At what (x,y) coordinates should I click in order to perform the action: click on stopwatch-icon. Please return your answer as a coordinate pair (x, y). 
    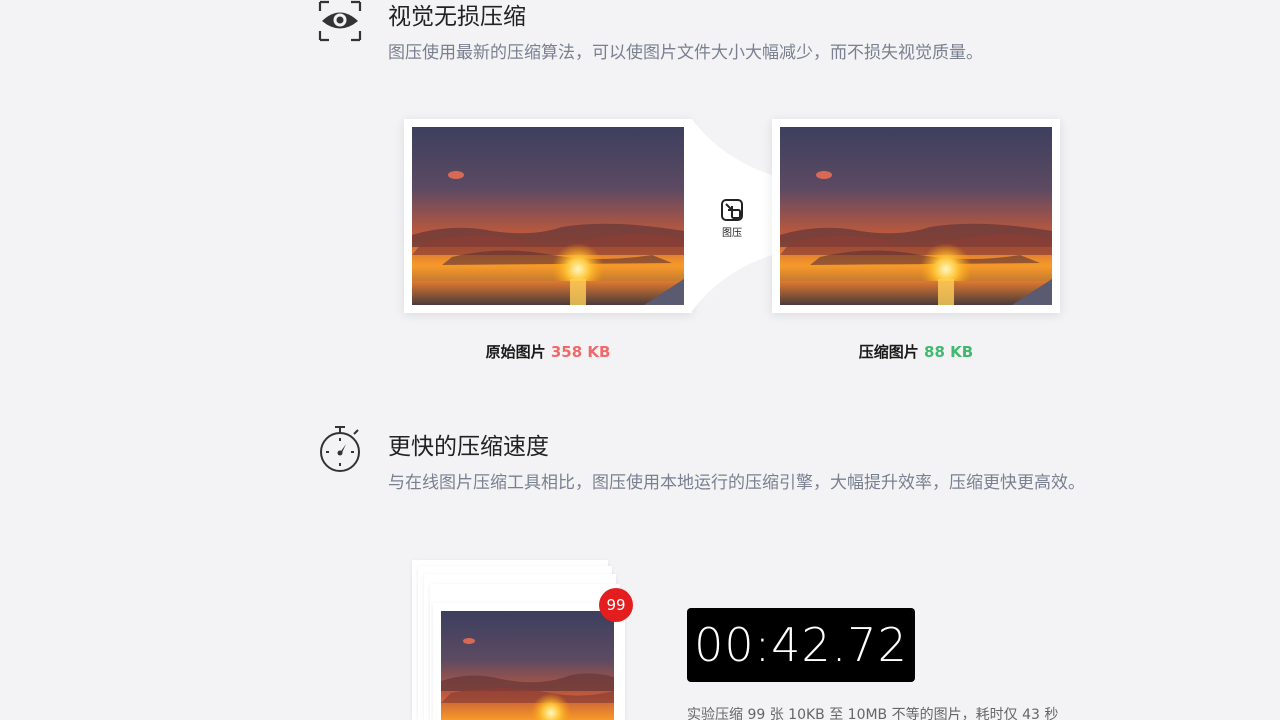
    Looking at the image, I should click on (340, 451).